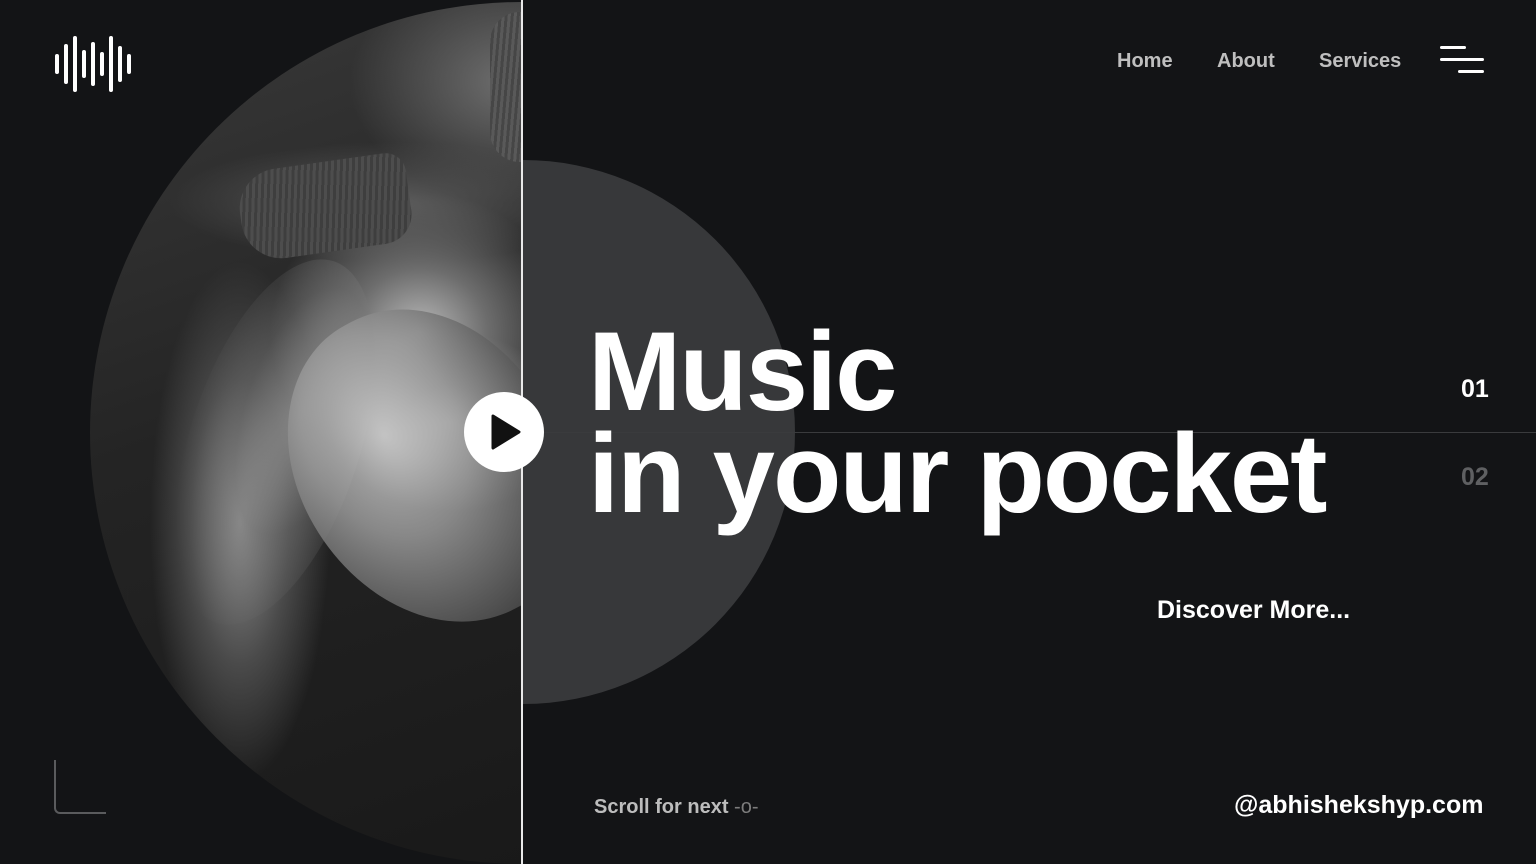 The width and height of the screenshot is (1536, 864). I want to click on scroll-hint-mark: -o-, so click(746, 807).